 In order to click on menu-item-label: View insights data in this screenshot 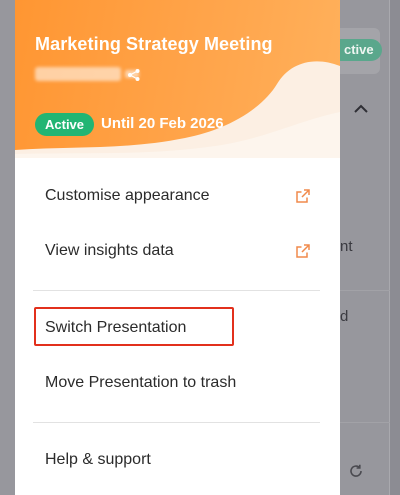, I will do `click(109, 250)`.